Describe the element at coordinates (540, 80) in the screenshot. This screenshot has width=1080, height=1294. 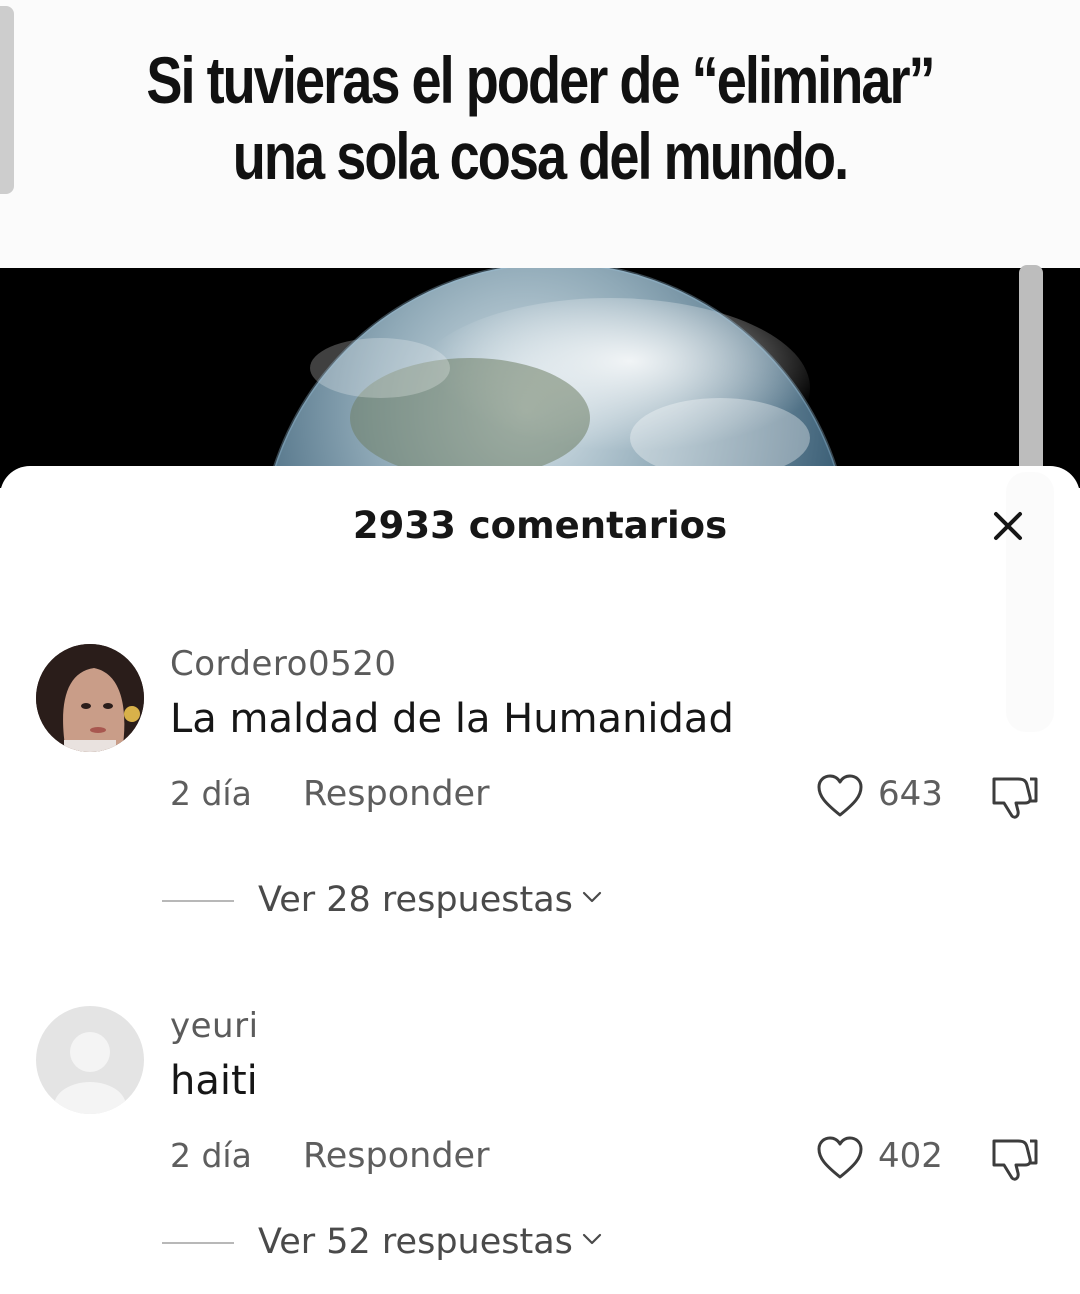
I see `caption-line-1: Si tuvieras el poder de “eliminar”` at that location.